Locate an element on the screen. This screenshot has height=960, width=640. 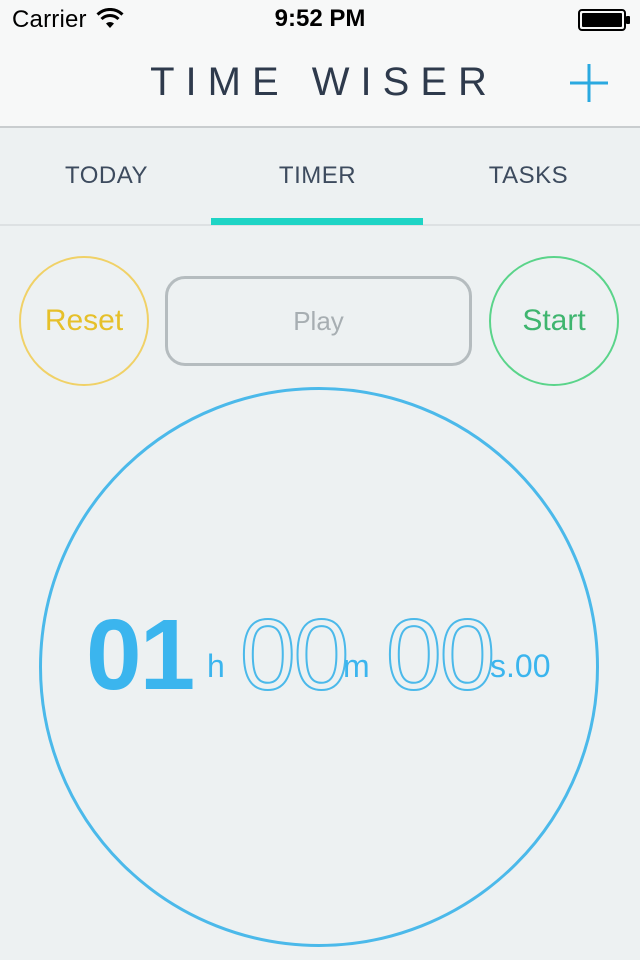
app-title: TIME WISER is located at coordinates (324, 82).